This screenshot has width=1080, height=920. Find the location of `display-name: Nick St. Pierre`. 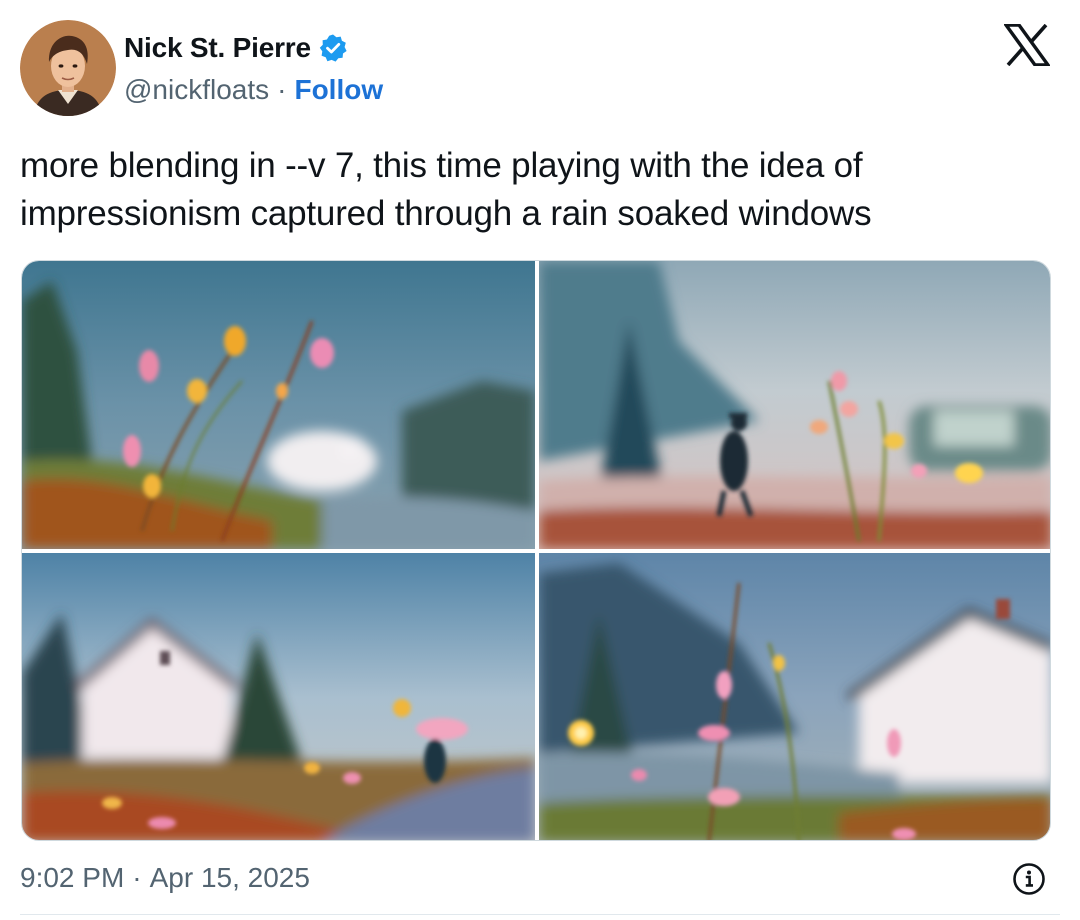

display-name: Nick St. Pierre is located at coordinates (217, 48).